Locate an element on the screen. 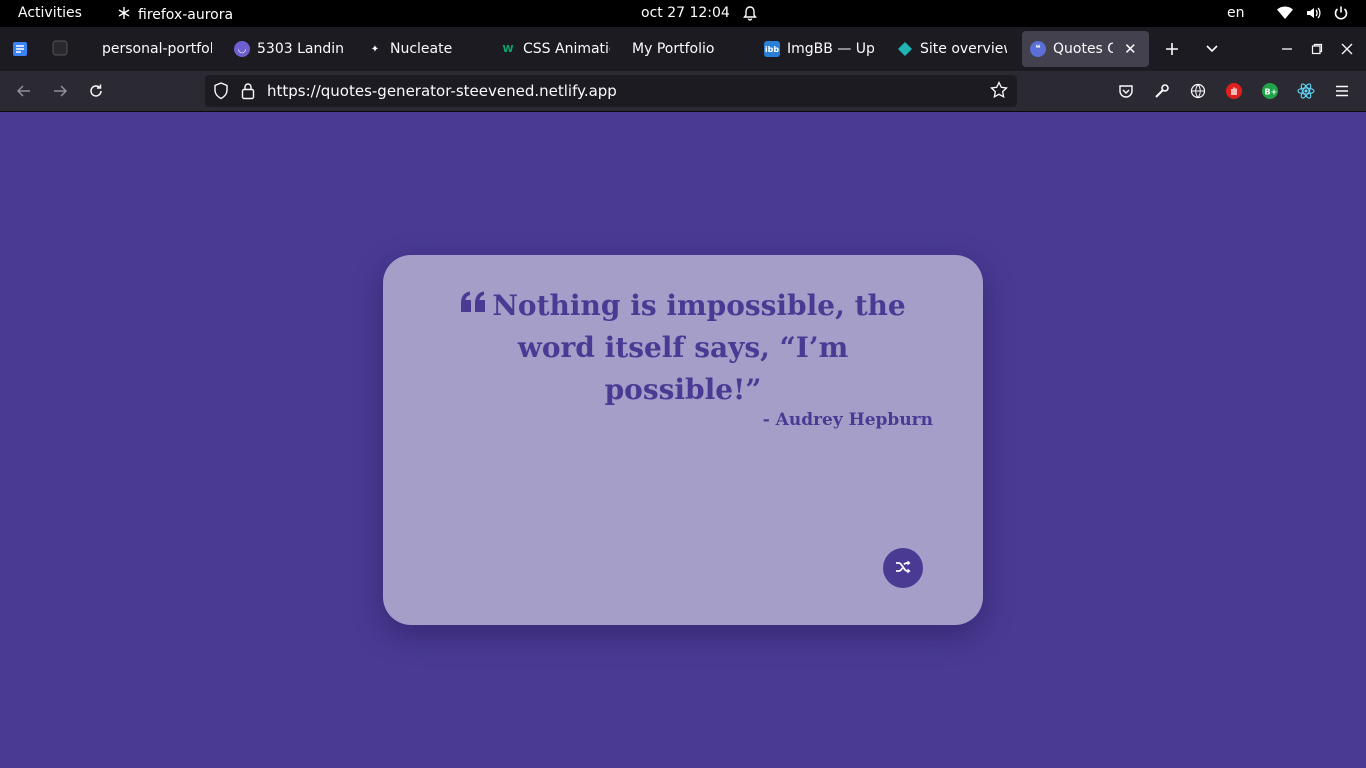 The width and height of the screenshot is (1366, 768). globe-icon is located at coordinates (1198, 91).